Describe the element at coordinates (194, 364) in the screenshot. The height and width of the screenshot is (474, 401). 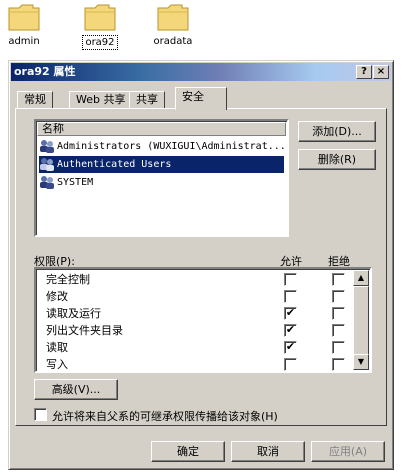
I see `permission-row: 写入` at that location.